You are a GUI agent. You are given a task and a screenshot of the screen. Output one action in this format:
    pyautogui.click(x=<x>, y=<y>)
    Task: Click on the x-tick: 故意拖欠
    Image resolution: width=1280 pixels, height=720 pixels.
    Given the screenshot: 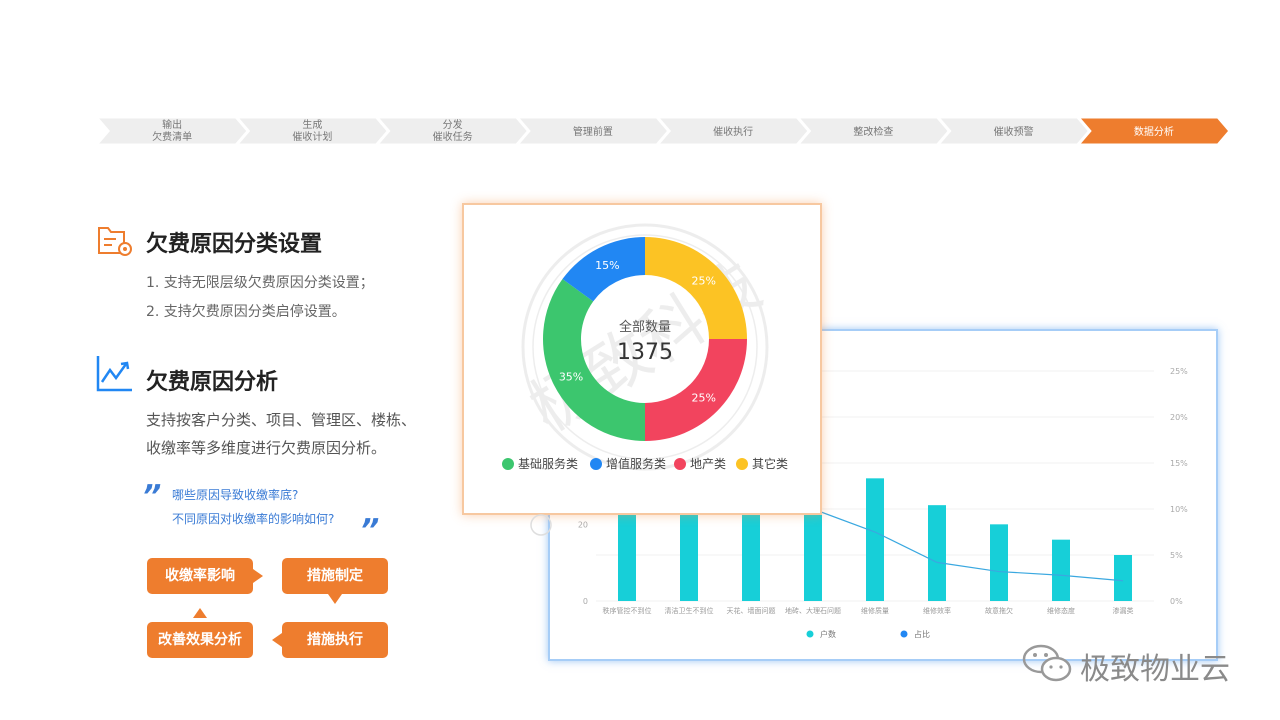 What is the action you would take?
    pyautogui.click(x=999, y=610)
    